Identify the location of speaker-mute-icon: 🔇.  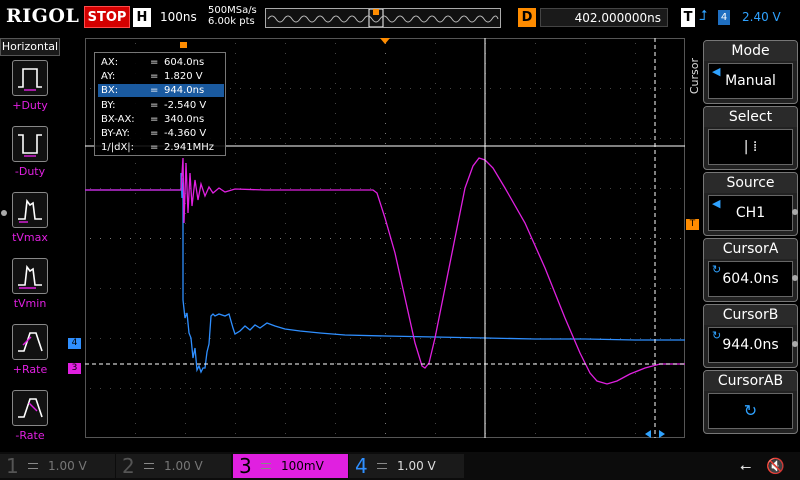
(775, 466).